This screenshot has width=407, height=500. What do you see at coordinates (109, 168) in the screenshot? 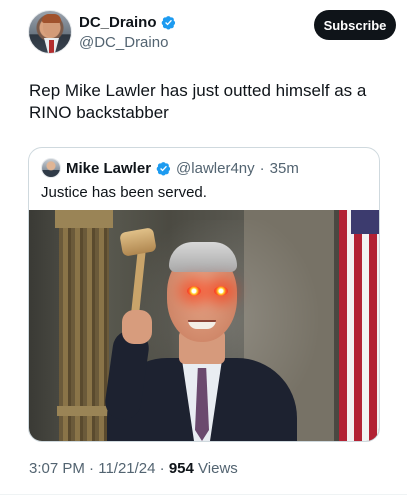
I see `quoted-author-display-name: Mike Lawler` at bounding box center [109, 168].